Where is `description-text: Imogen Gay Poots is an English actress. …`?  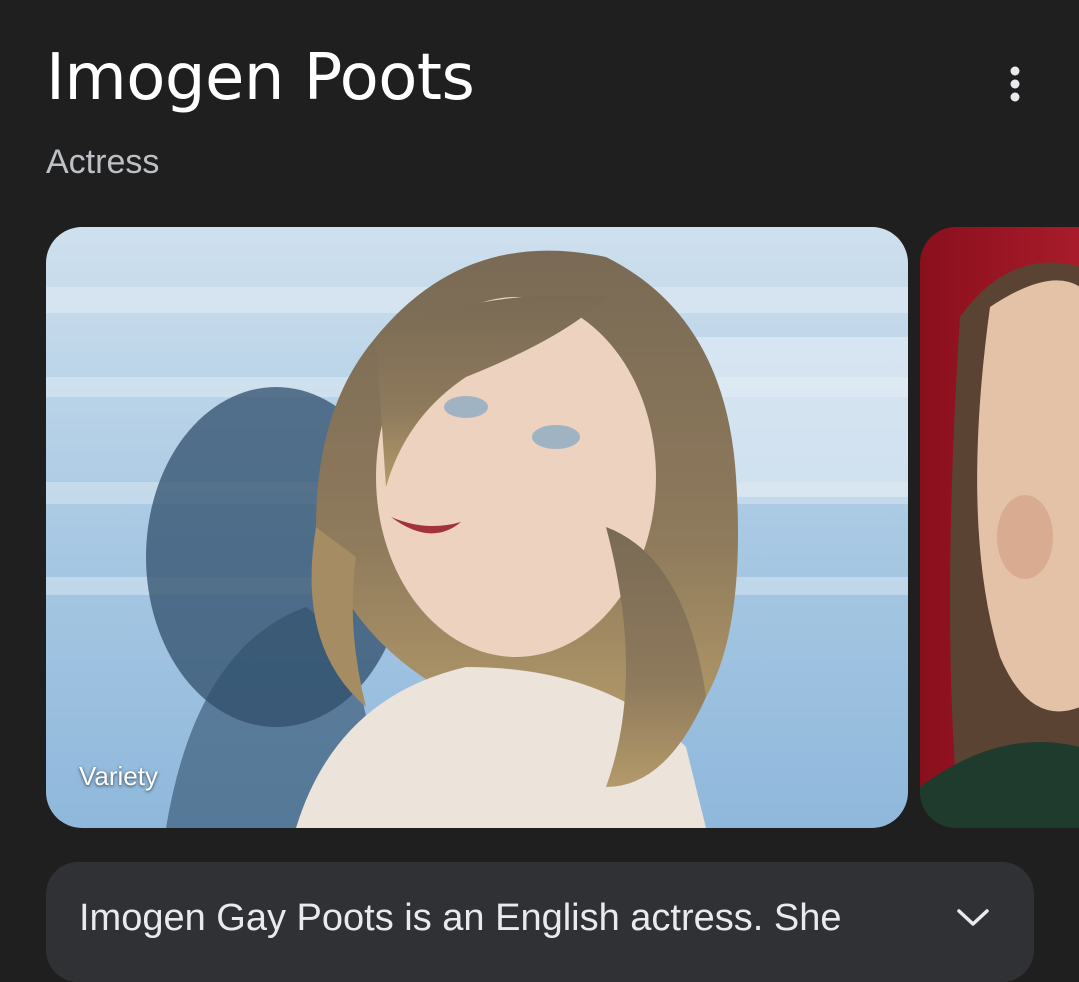 description-text: Imogen Gay Poots is an English actress. … is located at coordinates (460, 918).